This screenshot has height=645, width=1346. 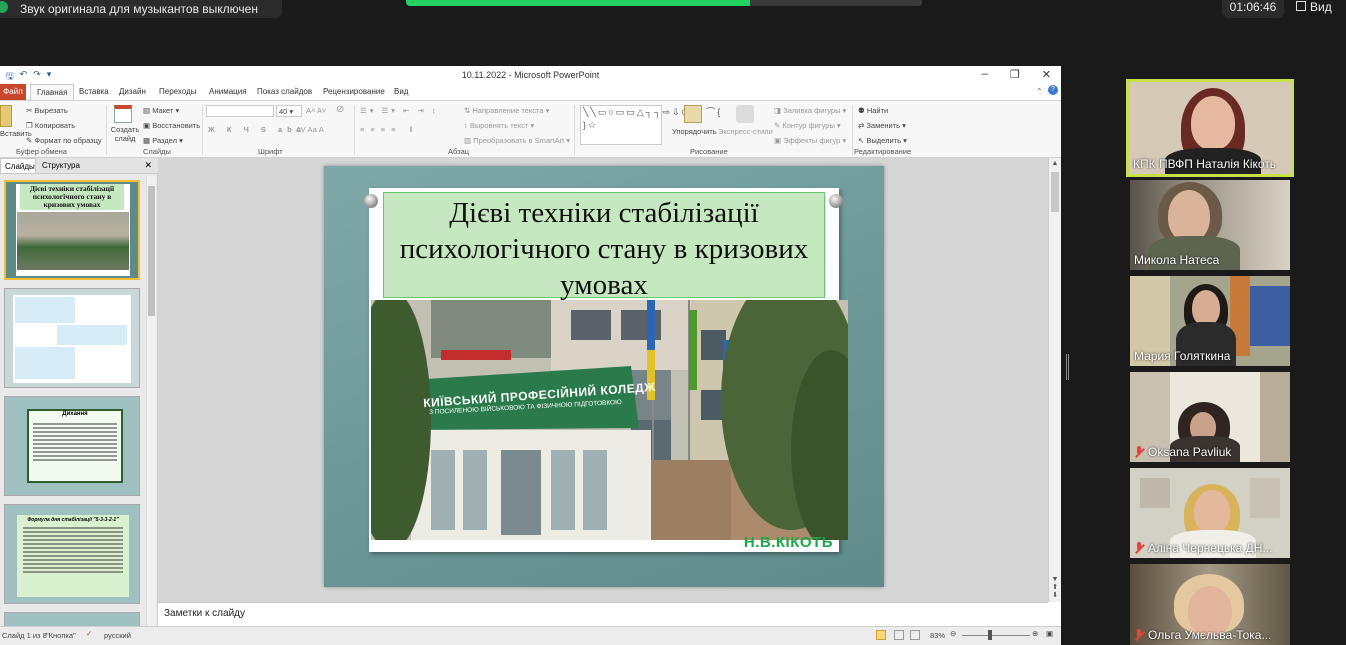 I want to click on fit-slide-icon: ▣, so click(x=1049, y=633).